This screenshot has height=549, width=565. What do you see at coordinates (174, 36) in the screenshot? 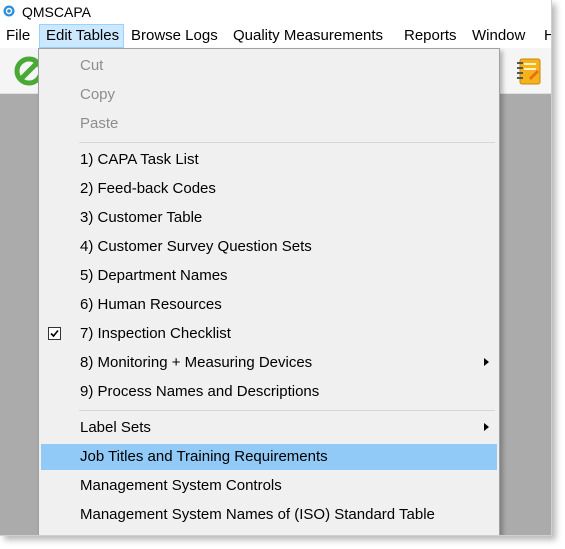
I see `menu-browse-logs: Browse Logs` at bounding box center [174, 36].